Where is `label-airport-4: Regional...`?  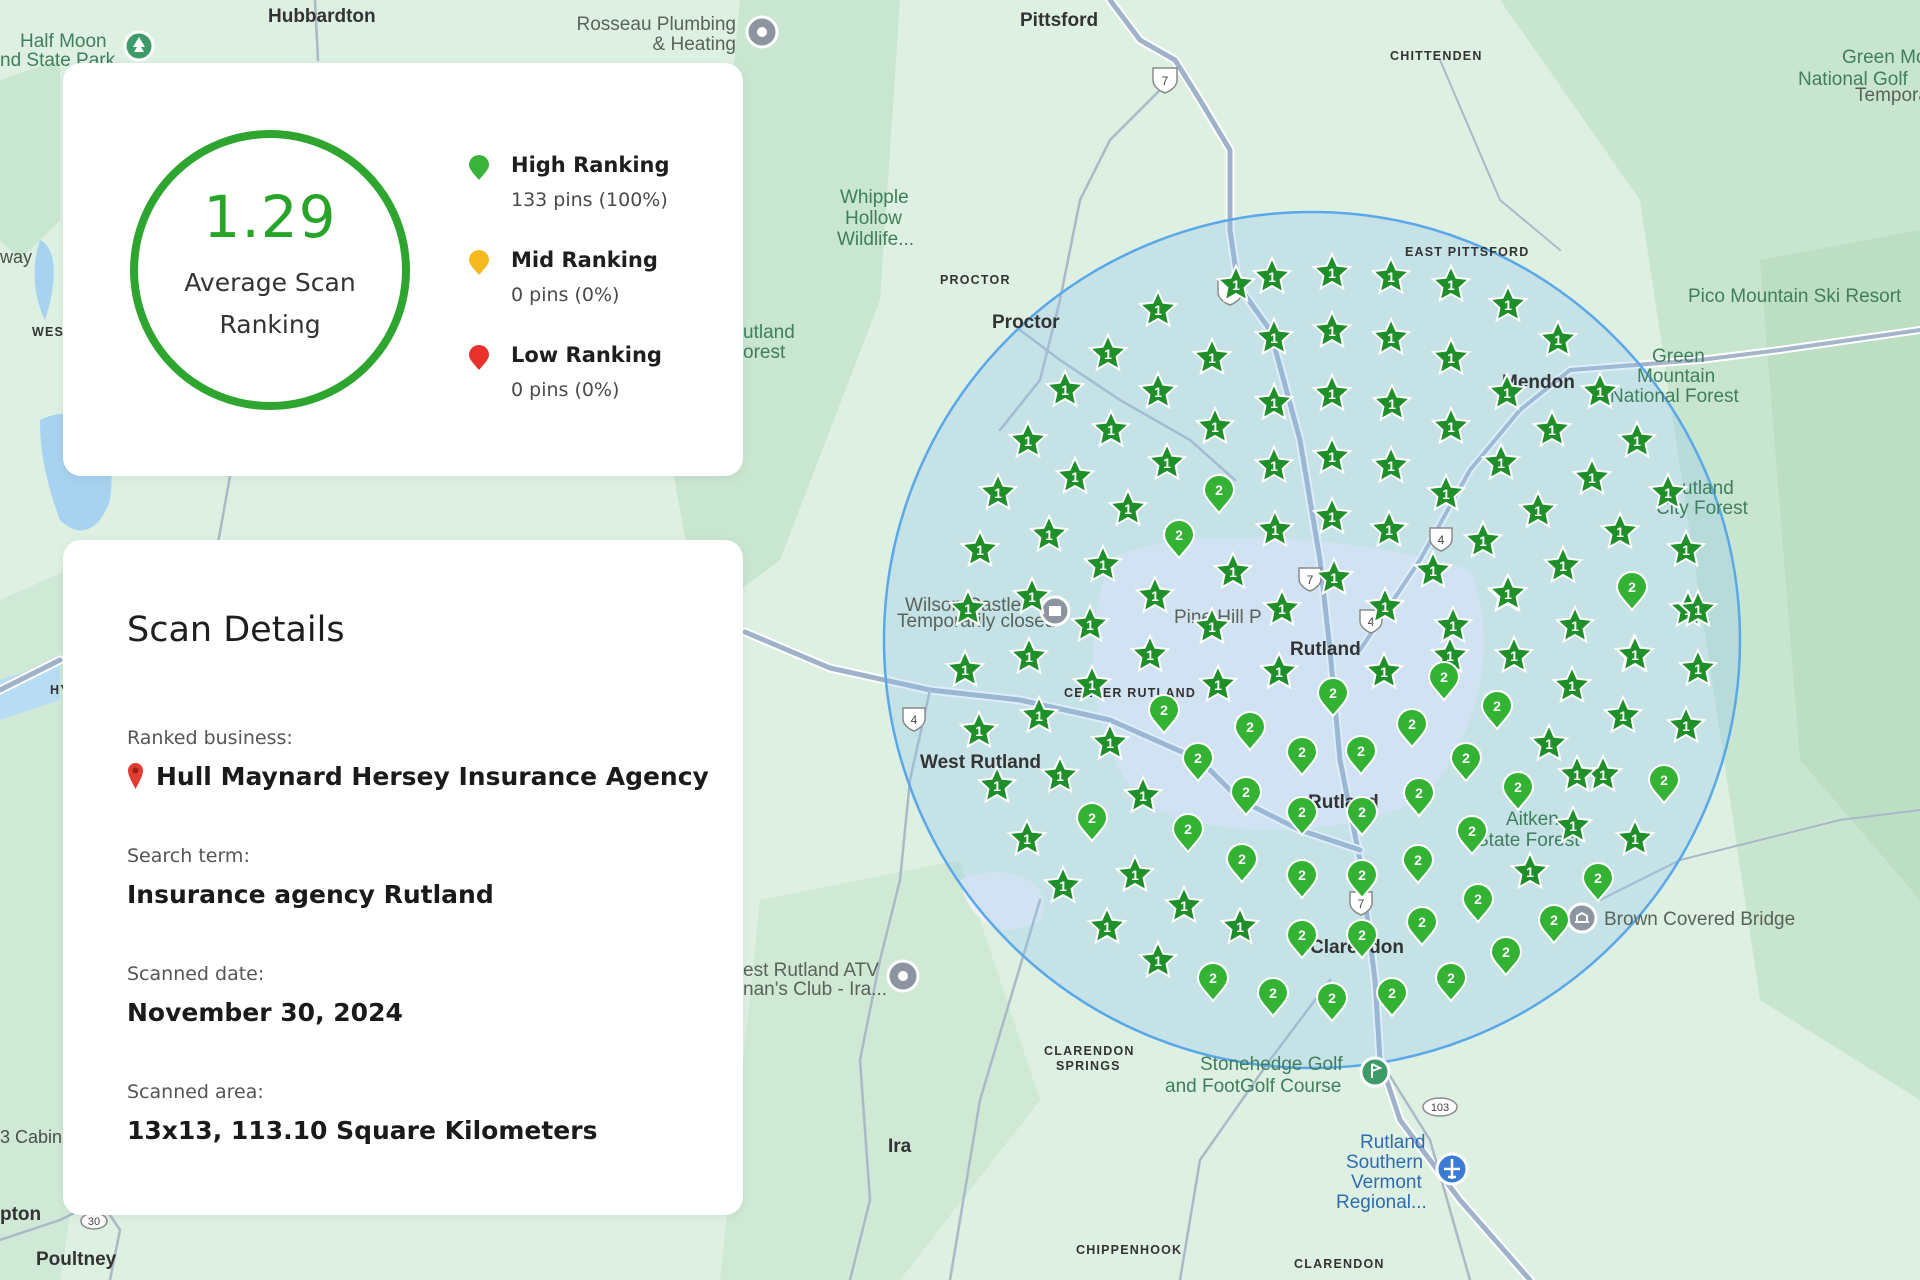 label-airport-4: Regional... is located at coordinates (1381, 1202).